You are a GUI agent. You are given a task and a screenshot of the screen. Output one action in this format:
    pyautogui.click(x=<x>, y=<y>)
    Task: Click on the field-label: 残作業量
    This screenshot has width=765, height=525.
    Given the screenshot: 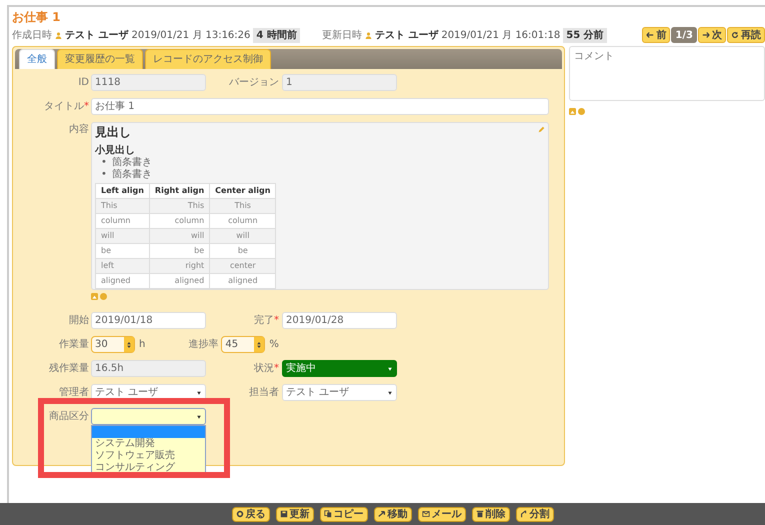 What is the action you would take?
    pyautogui.click(x=68, y=369)
    